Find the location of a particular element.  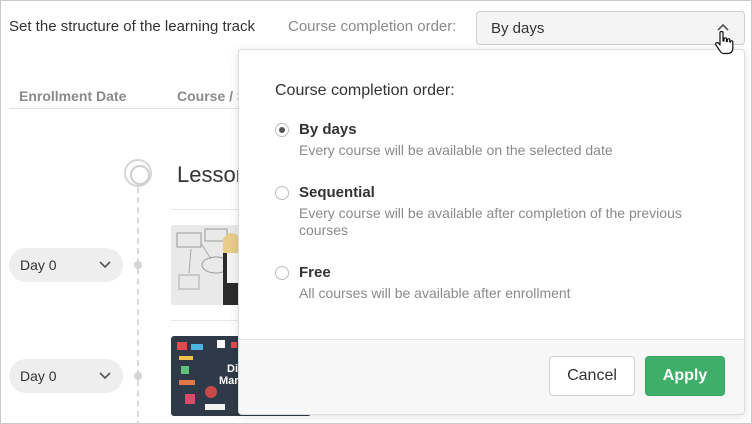

timeline-line is located at coordinates (138, 305).